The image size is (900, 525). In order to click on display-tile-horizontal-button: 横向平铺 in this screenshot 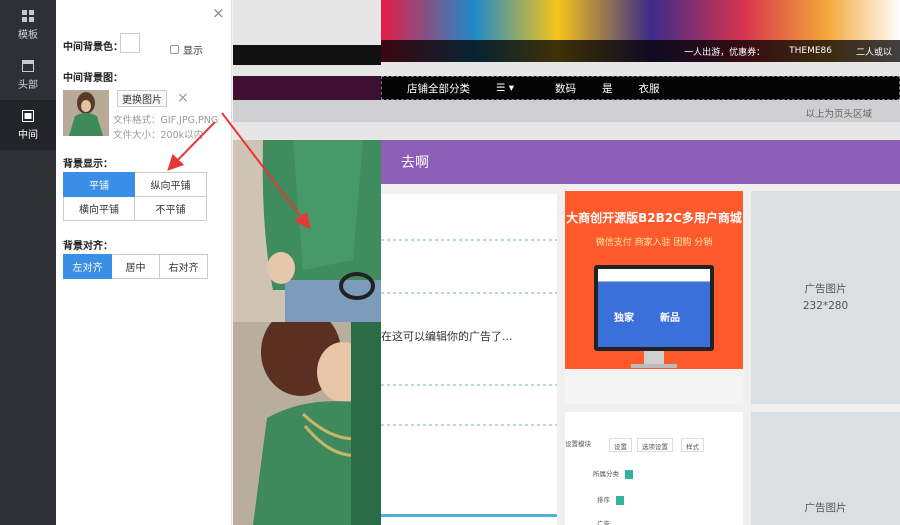, I will do `click(99, 208)`.